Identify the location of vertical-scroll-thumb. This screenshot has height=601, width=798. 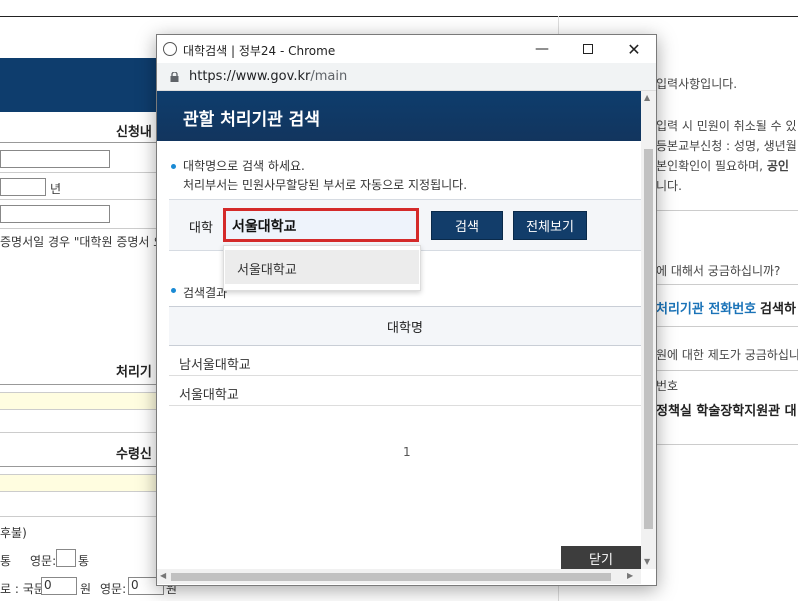
(648, 339).